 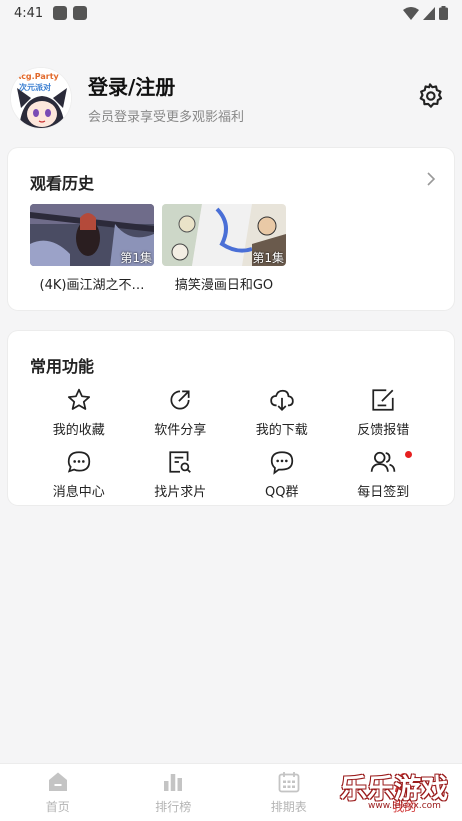 I want to click on chevron-right-icon, so click(x=431, y=179).